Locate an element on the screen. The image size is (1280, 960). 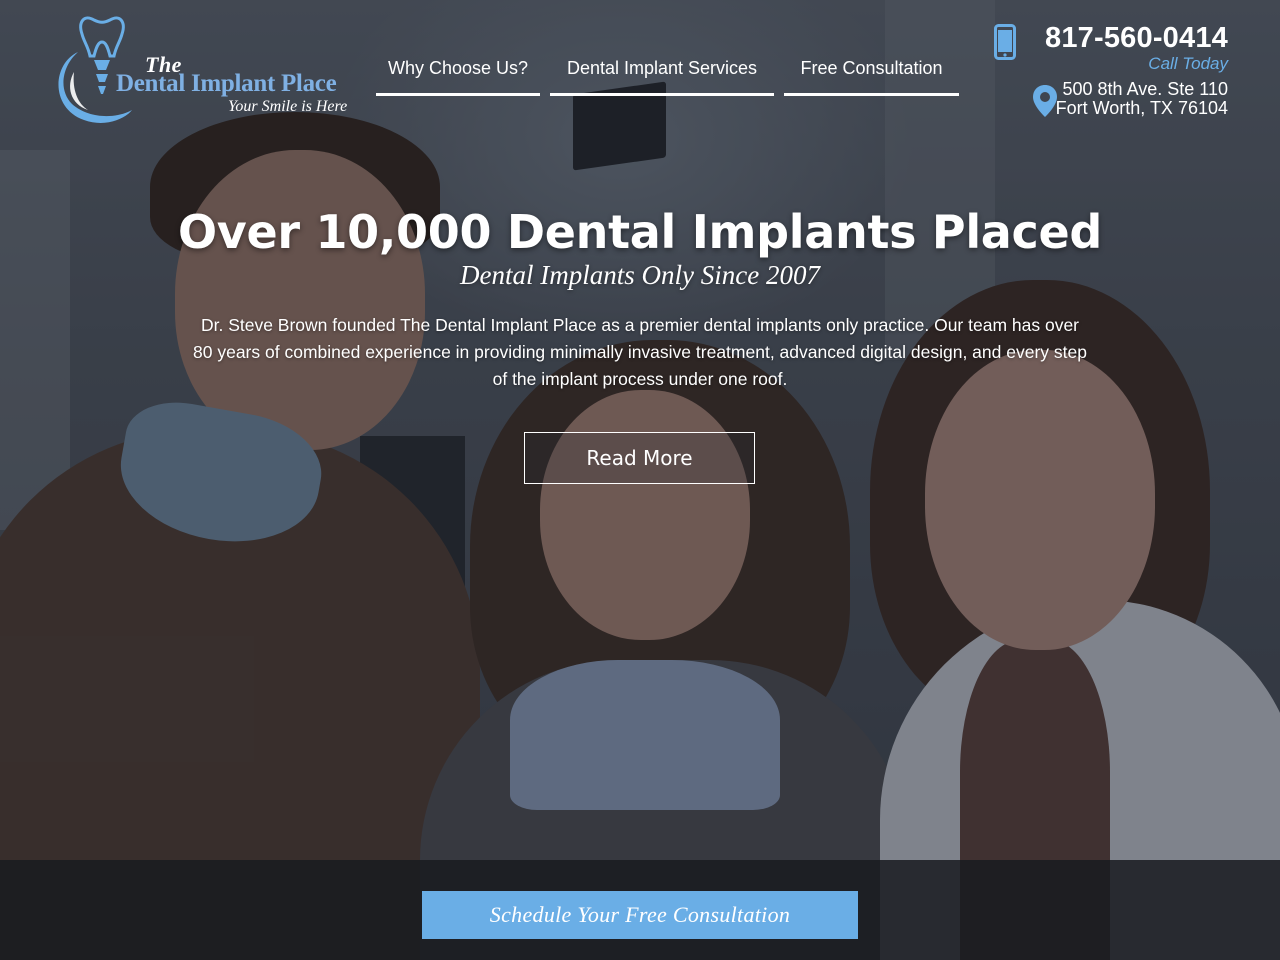
nav-item-dental-implant-services: Dental Implant Services is located at coordinates (662, 73).